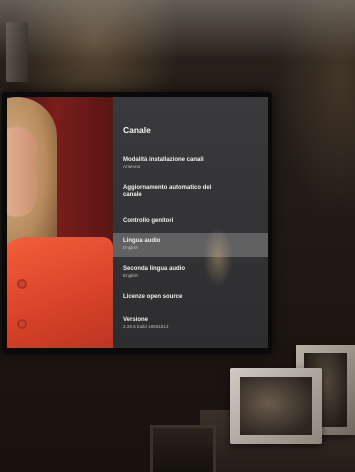 Image resolution: width=355 pixels, height=472 pixels. I want to click on menu-item-label: Aggiornamento automatico del canale, so click(167, 191).